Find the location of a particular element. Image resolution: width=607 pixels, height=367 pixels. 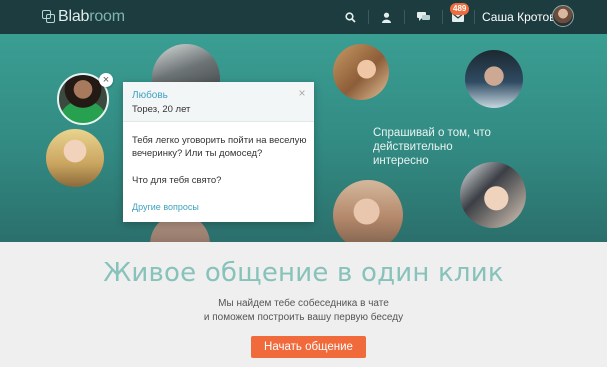

search-icon is located at coordinates (350, 17).